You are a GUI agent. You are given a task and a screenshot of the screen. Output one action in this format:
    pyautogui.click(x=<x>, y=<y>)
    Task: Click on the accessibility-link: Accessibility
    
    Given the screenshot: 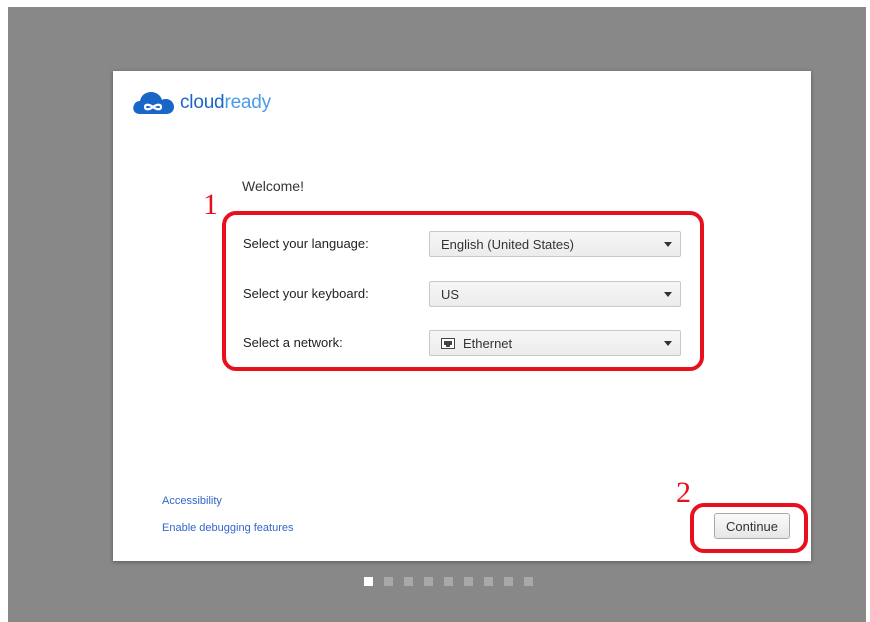 What is the action you would take?
    pyautogui.click(x=192, y=501)
    